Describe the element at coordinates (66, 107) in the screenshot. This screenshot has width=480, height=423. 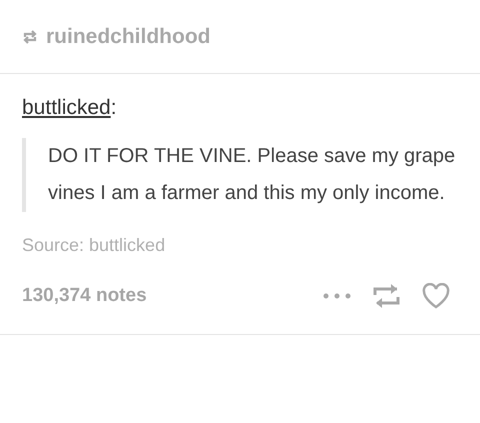
I see `author-link: buttlicked` at that location.